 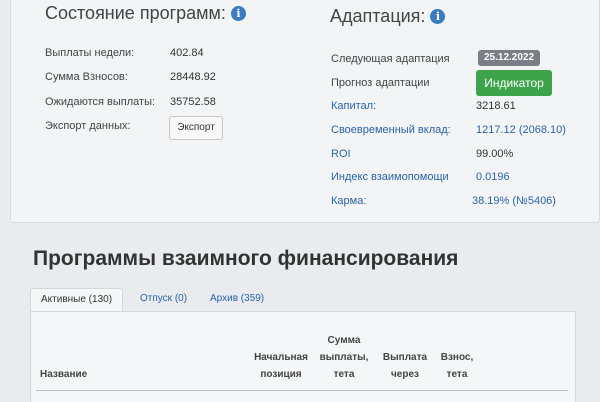 What do you see at coordinates (380, 83) in the screenshot?
I see `adaptation-forecast-label: Прогноз адаптации` at bounding box center [380, 83].